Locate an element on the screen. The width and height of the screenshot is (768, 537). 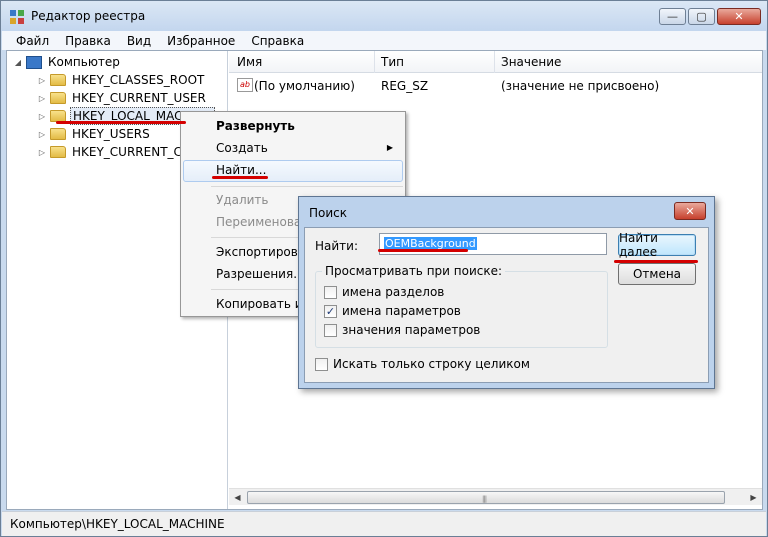
column-header-name: Имя is located at coordinates (249, 62).